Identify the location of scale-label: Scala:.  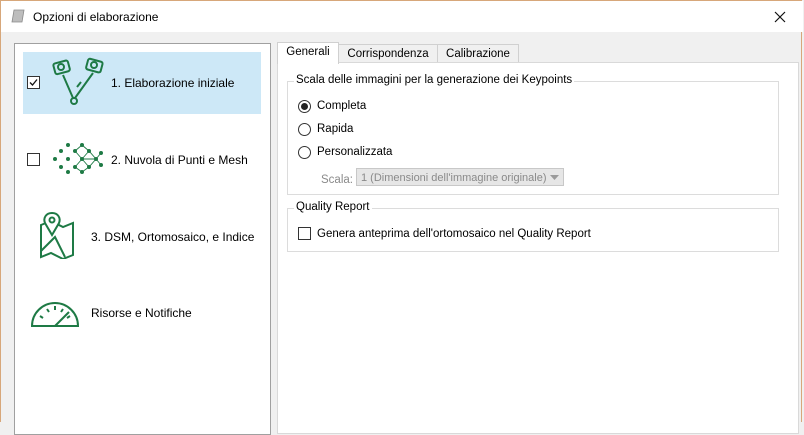
(337, 180).